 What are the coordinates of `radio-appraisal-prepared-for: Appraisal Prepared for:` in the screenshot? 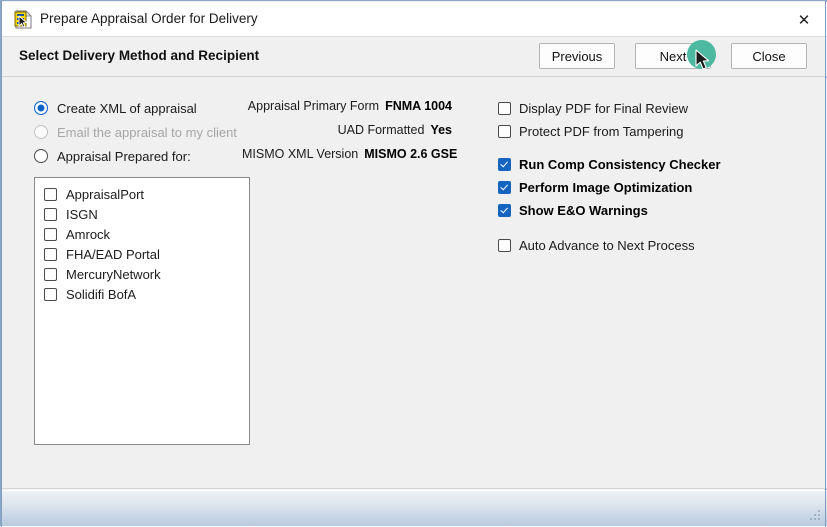 It's located at (112, 156).